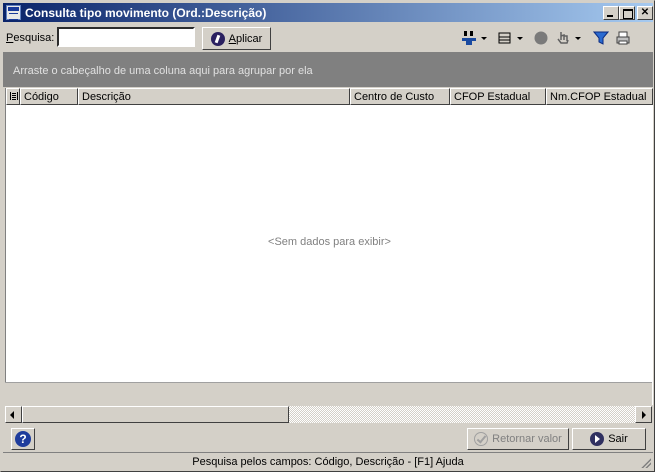 The width and height of the screenshot is (655, 472). What do you see at coordinates (646, 463) in the screenshot?
I see `resize-grip-icon` at bounding box center [646, 463].